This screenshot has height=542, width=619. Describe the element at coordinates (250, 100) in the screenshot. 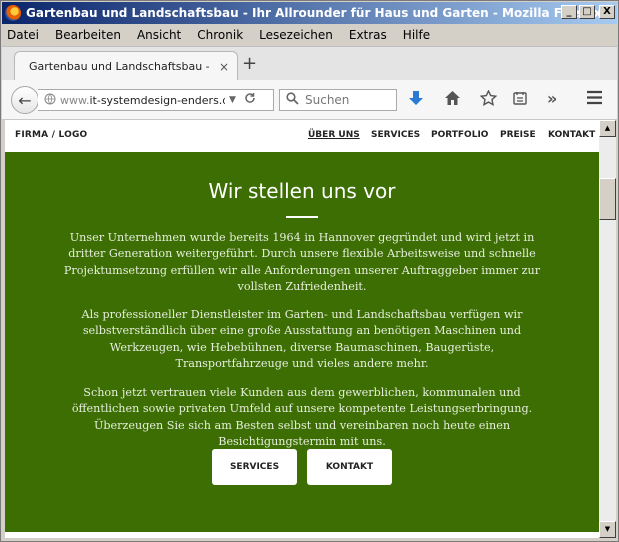

I see `reload-icon` at that location.